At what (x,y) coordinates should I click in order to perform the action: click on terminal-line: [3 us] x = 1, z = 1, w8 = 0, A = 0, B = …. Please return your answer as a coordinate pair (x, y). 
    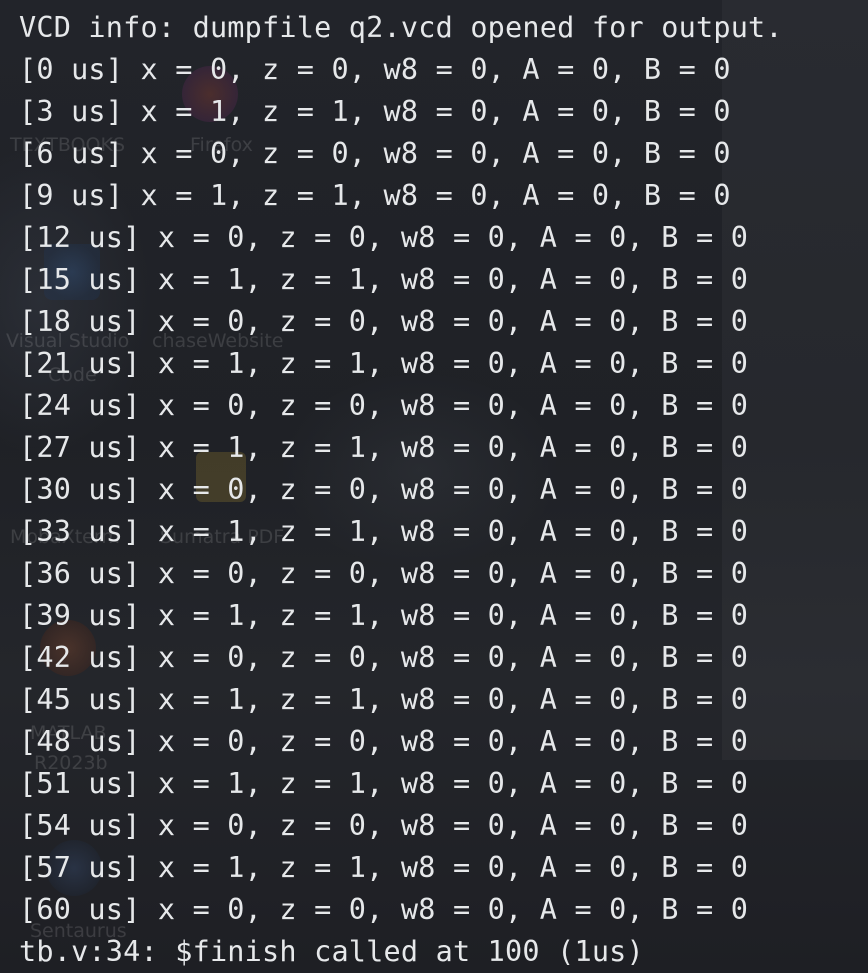
    Looking at the image, I should click on (375, 111).